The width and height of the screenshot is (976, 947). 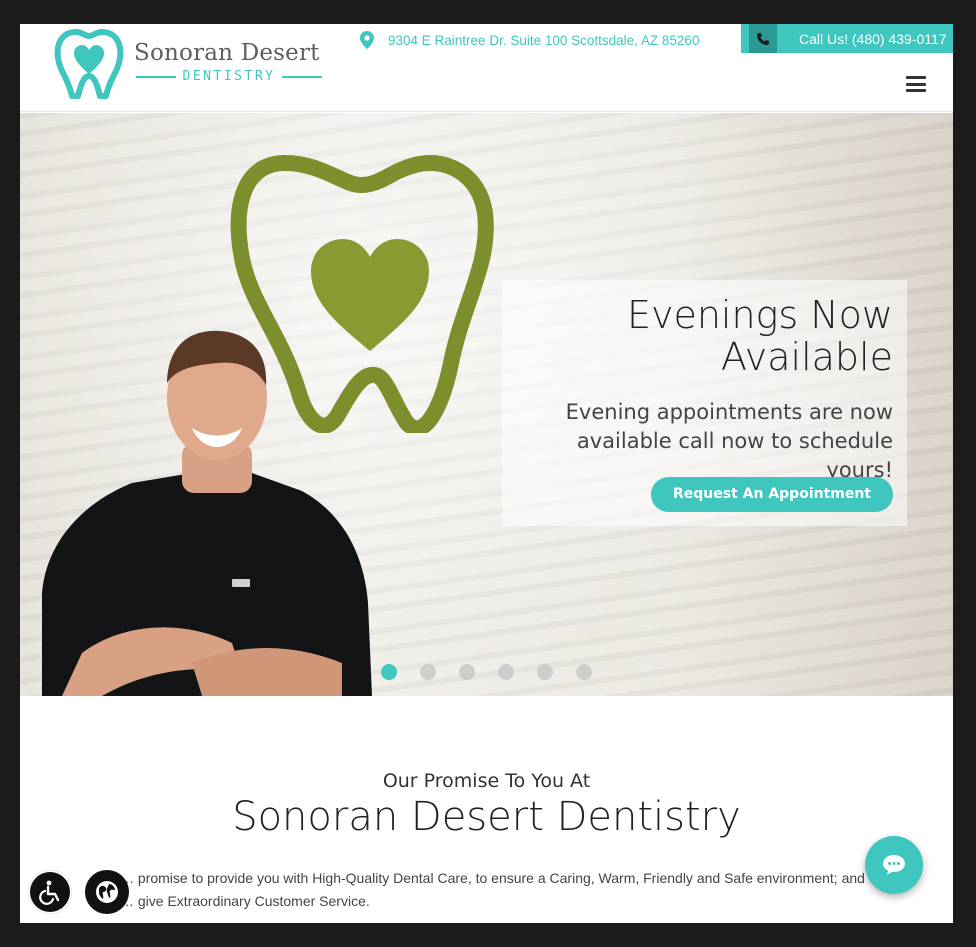 What do you see at coordinates (763, 38) in the screenshot?
I see `phone-icon` at bounding box center [763, 38].